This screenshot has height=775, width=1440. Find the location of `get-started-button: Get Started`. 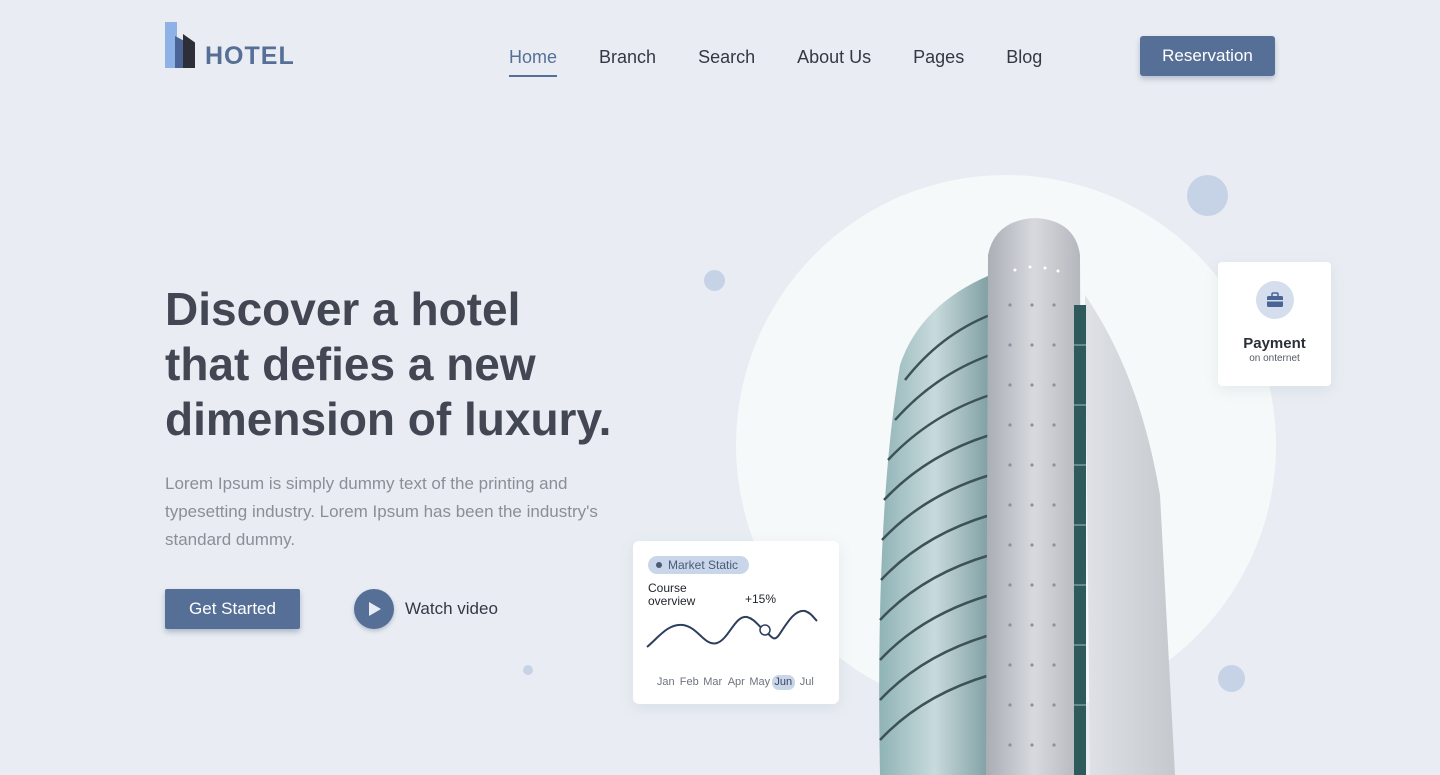

get-started-button: Get Started is located at coordinates (232, 609).